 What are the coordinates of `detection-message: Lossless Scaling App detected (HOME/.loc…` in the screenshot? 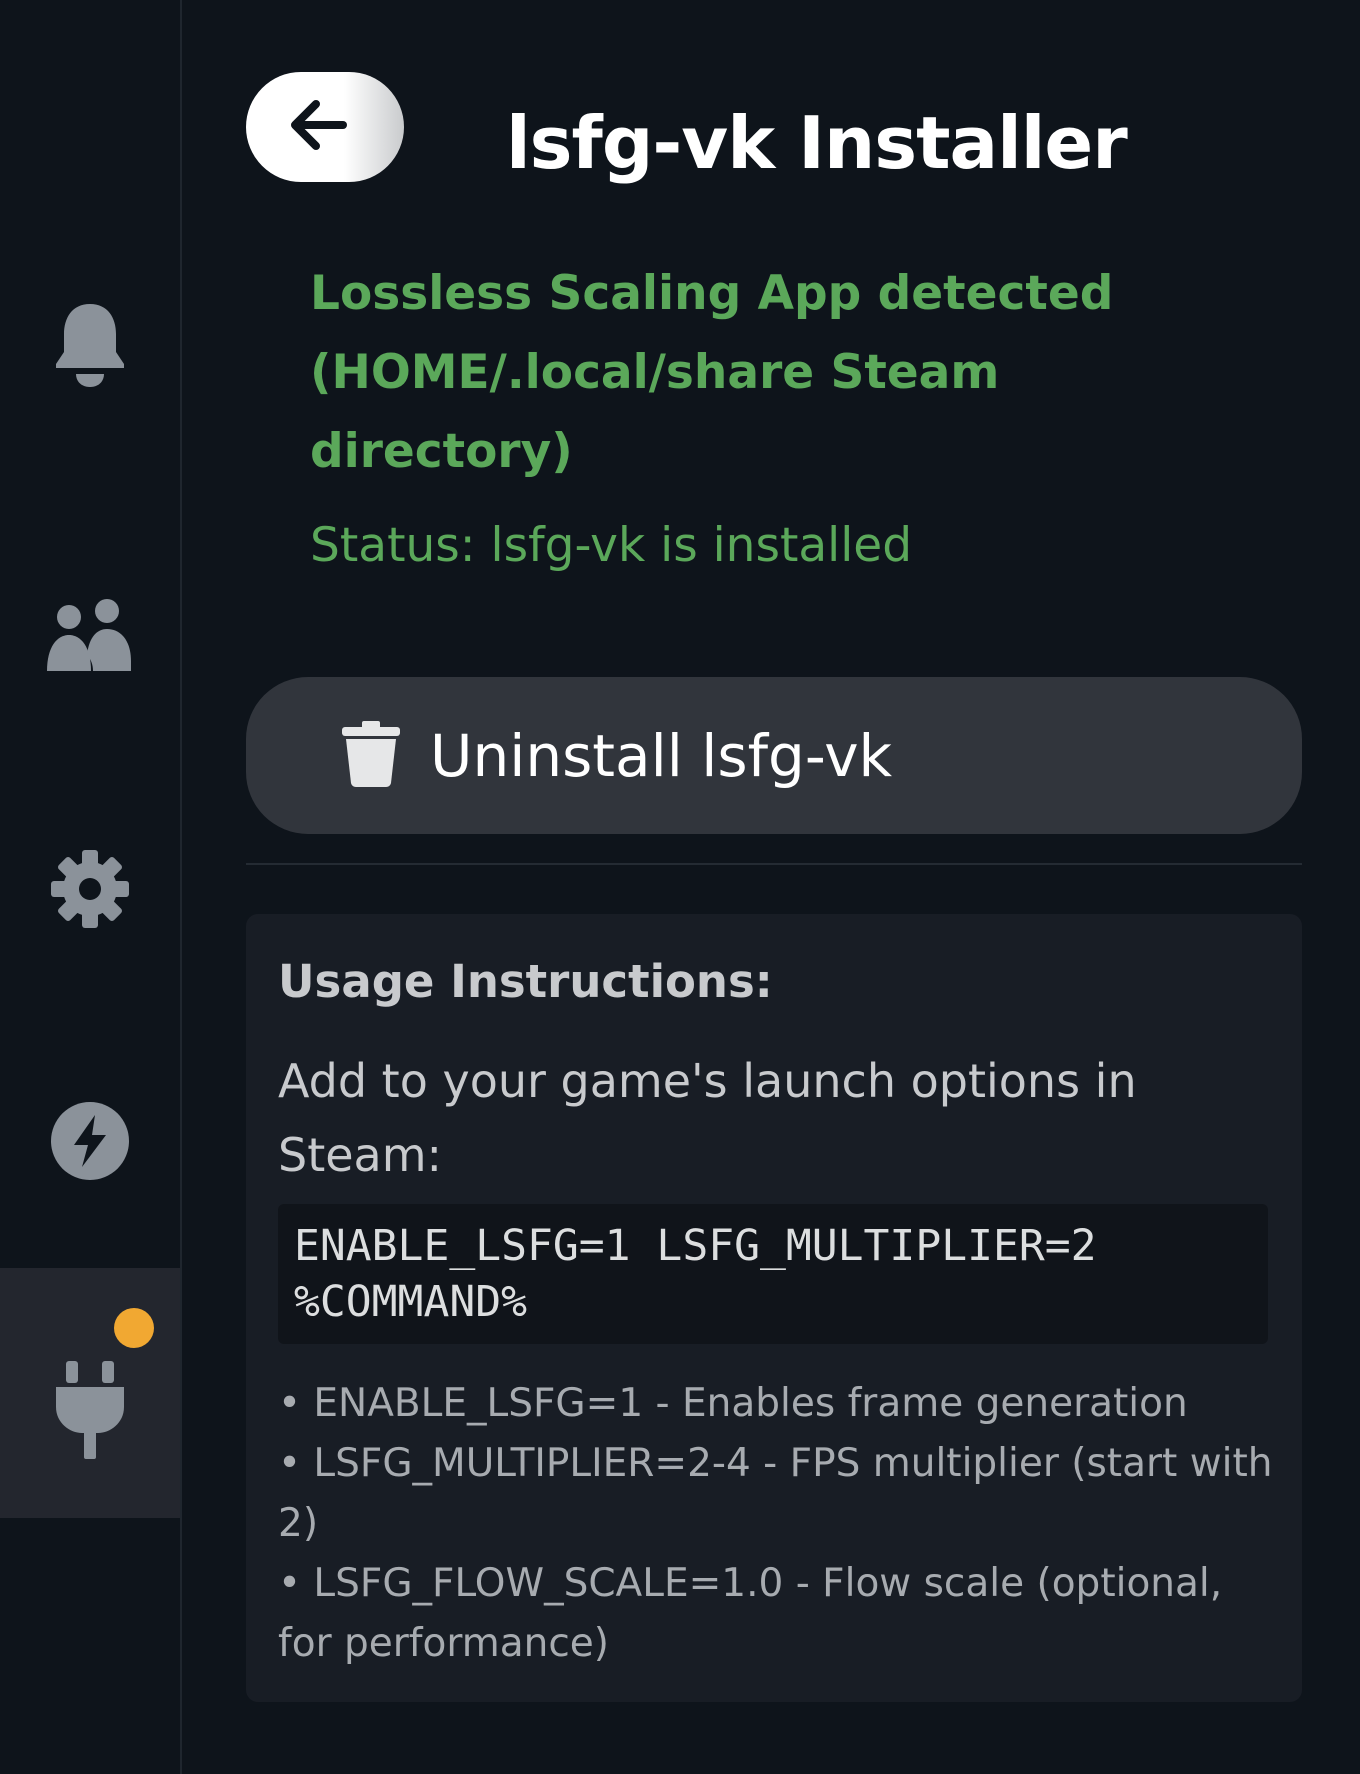 It's located at (712, 372).